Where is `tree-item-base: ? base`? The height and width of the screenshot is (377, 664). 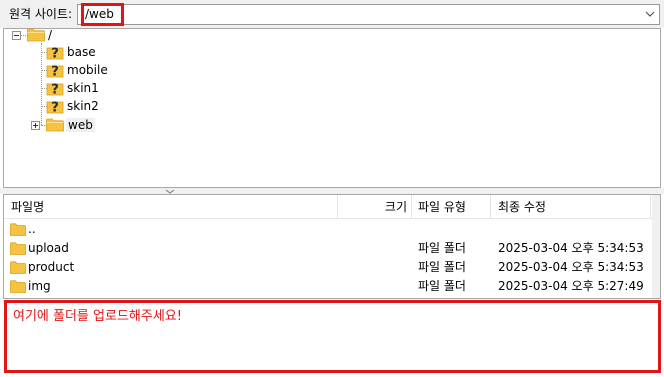 tree-item-base: ? base is located at coordinates (104, 52).